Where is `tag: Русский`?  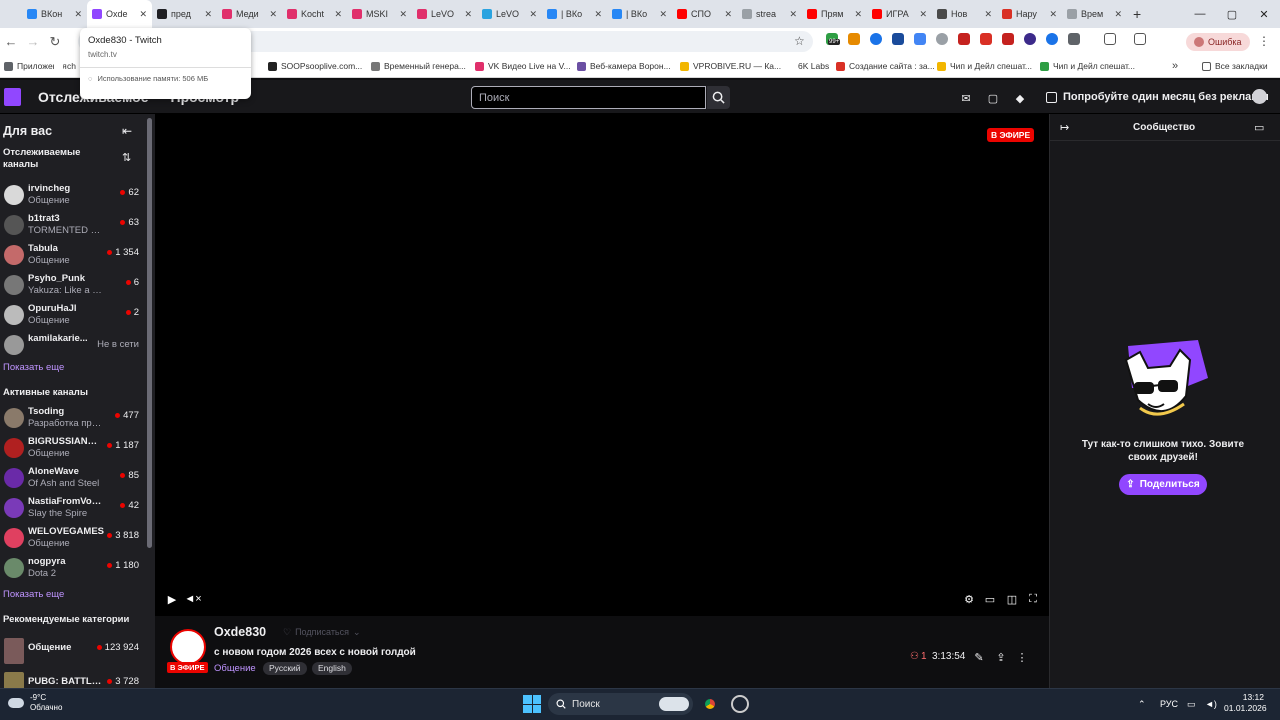
tag: Русский is located at coordinates (285, 668).